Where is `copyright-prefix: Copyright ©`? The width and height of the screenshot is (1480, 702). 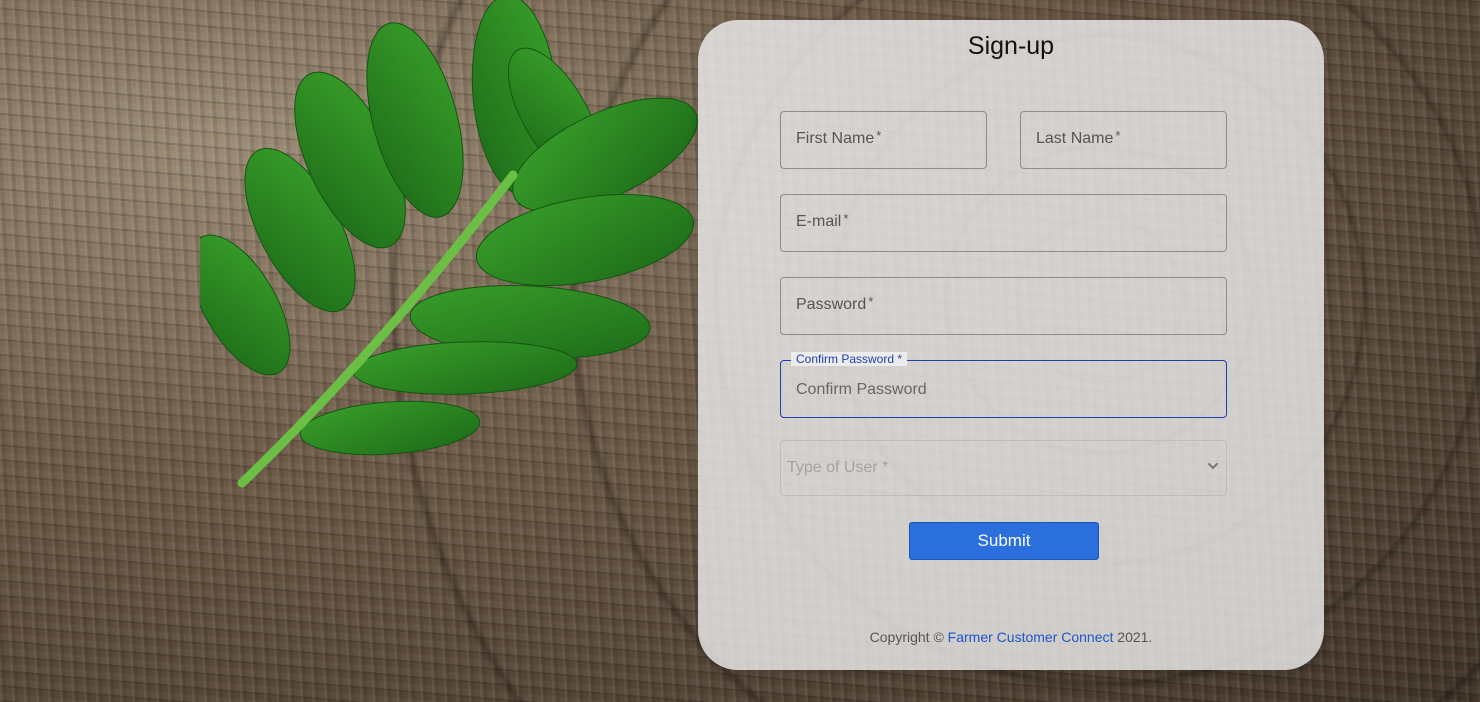
copyright-prefix: Copyright © is located at coordinates (908, 637).